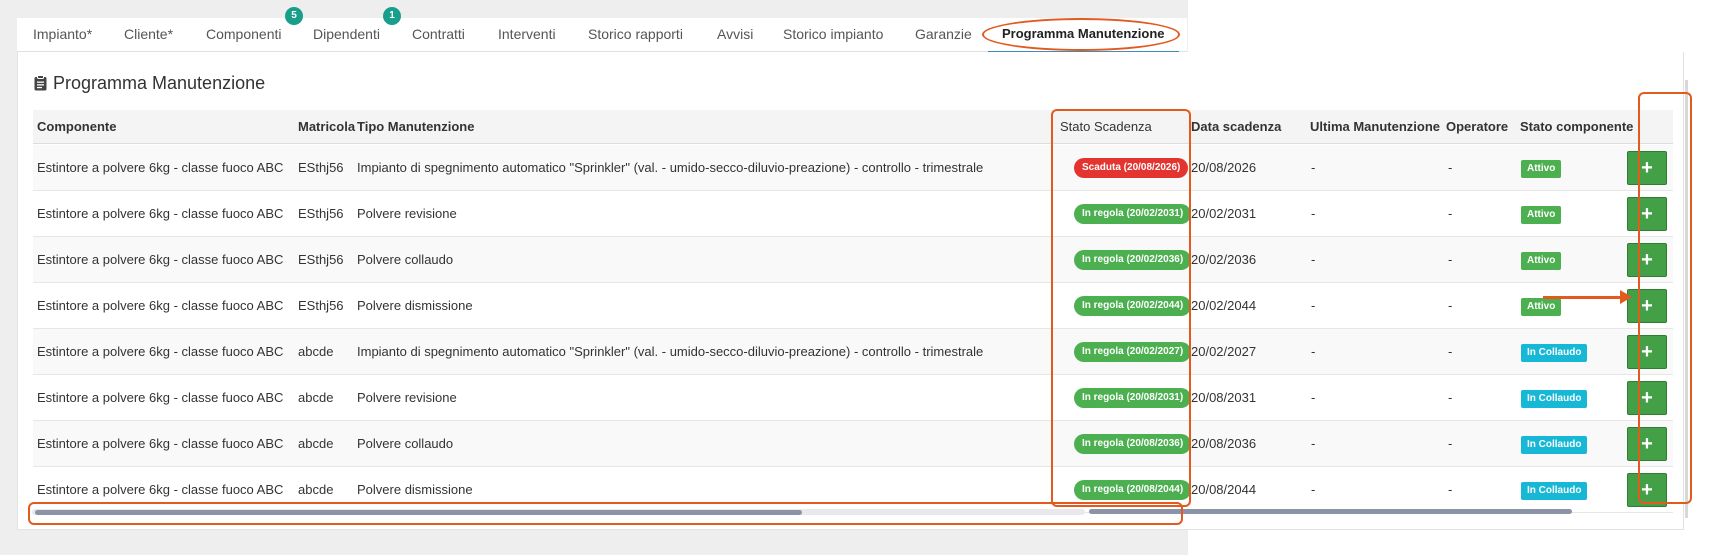 This screenshot has height=555, width=1716. Describe the element at coordinates (1330, 511) in the screenshot. I see `horizontal-scrollbar-thumb-right` at that location.